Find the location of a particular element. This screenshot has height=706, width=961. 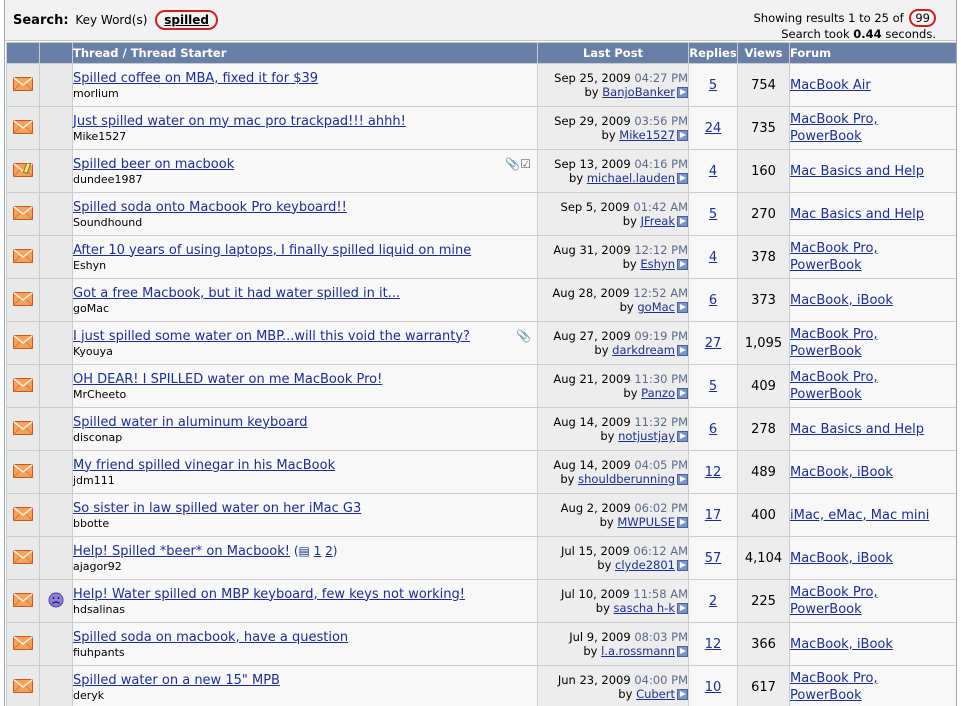

last-post-user-link: l.a.rossmann is located at coordinates (638, 651).